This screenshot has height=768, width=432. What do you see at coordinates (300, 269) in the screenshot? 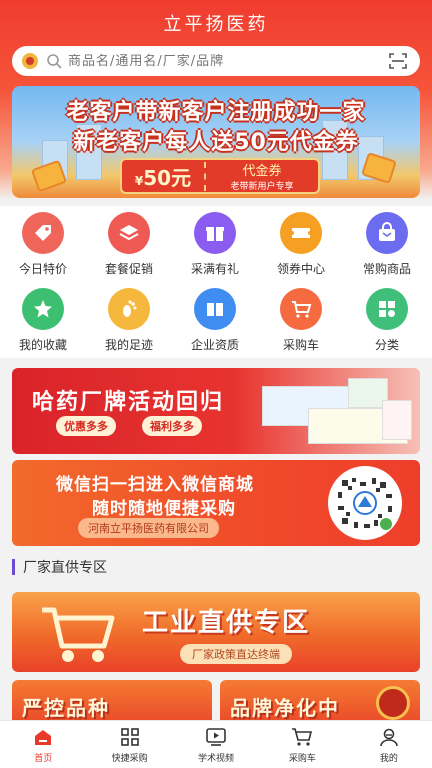
I see `menu-label: 领券中心` at bounding box center [300, 269].